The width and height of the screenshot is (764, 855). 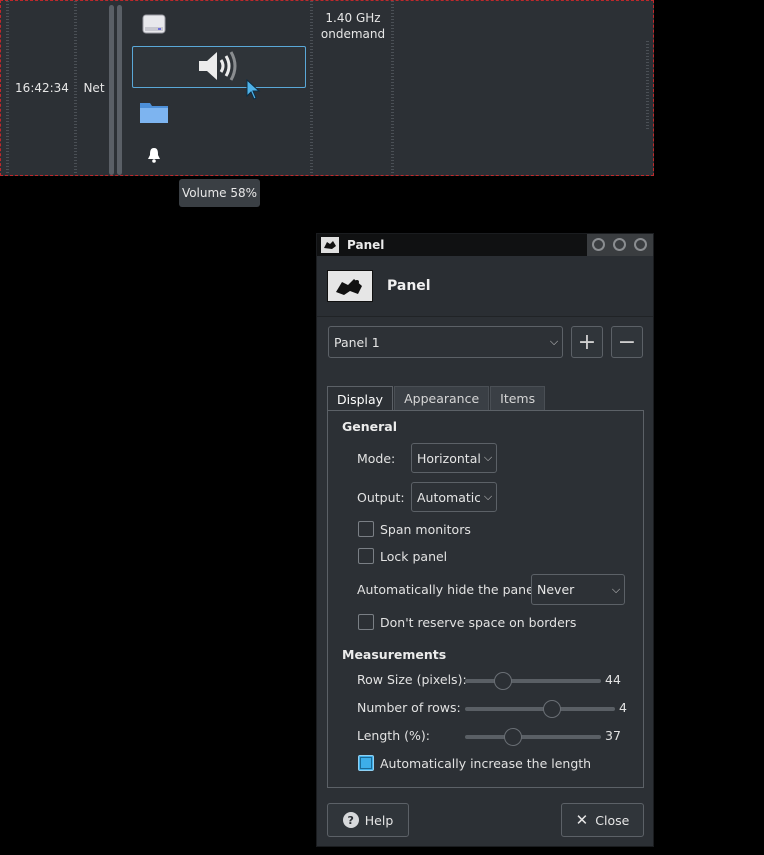 What do you see at coordinates (409, 707) in the screenshot?
I see `rows-label: Number of rows:` at bounding box center [409, 707].